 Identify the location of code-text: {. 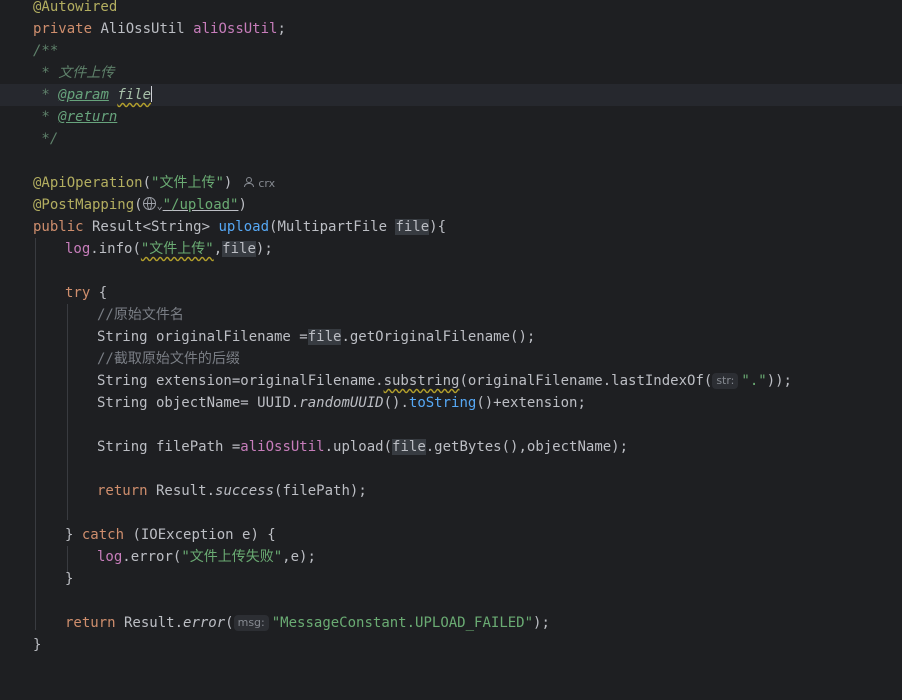
(99, 293).